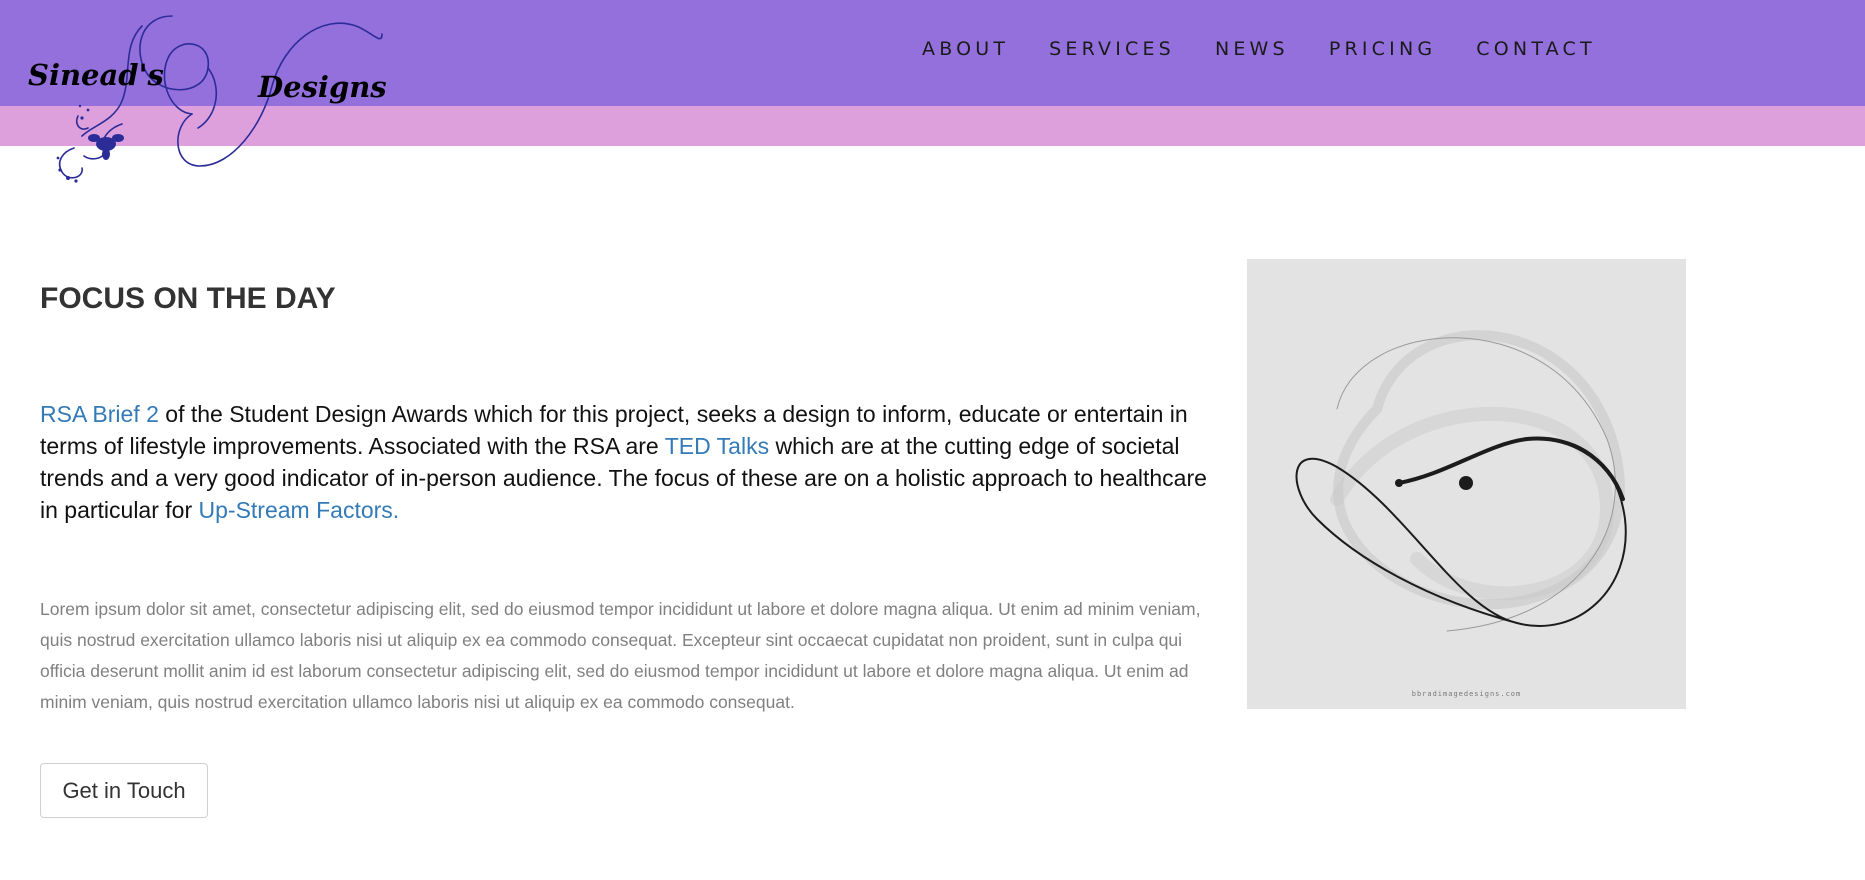 The width and height of the screenshot is (1865, 880). I want to click on main-nav: ABOUT SERVICES NEWS PRICING CONTACT, so click(1259, 49).